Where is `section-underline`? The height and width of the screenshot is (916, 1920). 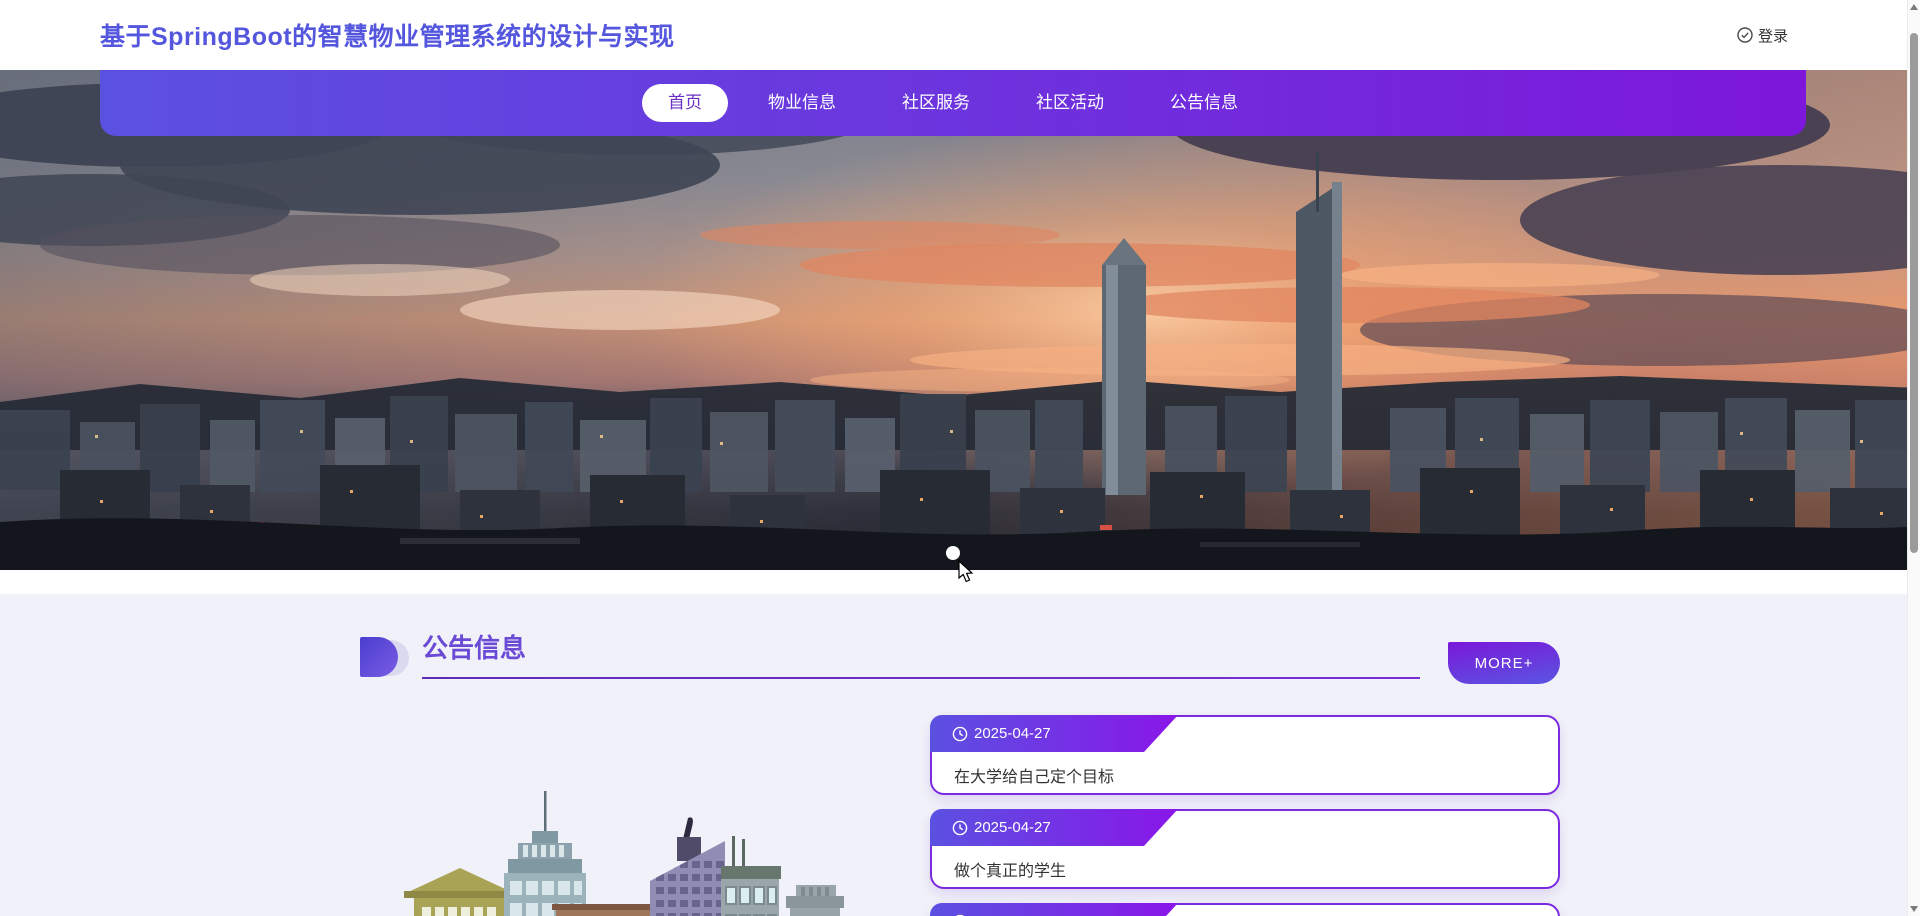
section-underline is located at coordinates (921, 678).